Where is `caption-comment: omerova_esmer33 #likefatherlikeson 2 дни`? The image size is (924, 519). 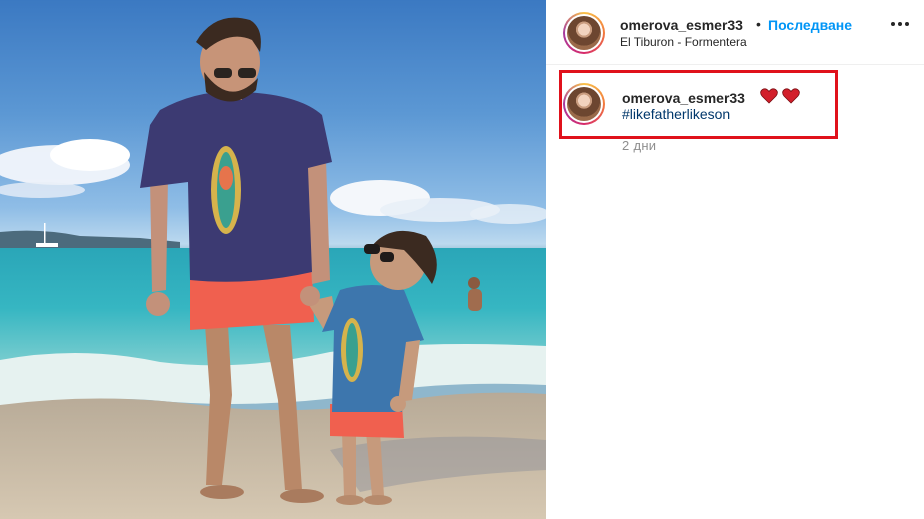
caption-comment: omerova_esmer33 #likefatherlikeson 2 дни is located at coordinates (735, 111).